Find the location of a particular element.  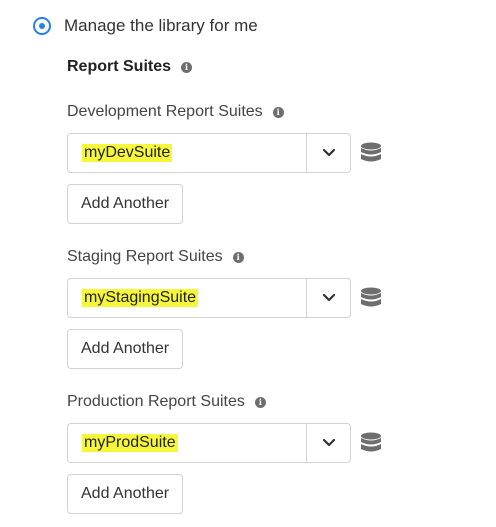

manage-library-label: Manage the library for me is located at coordinates (161, 25).